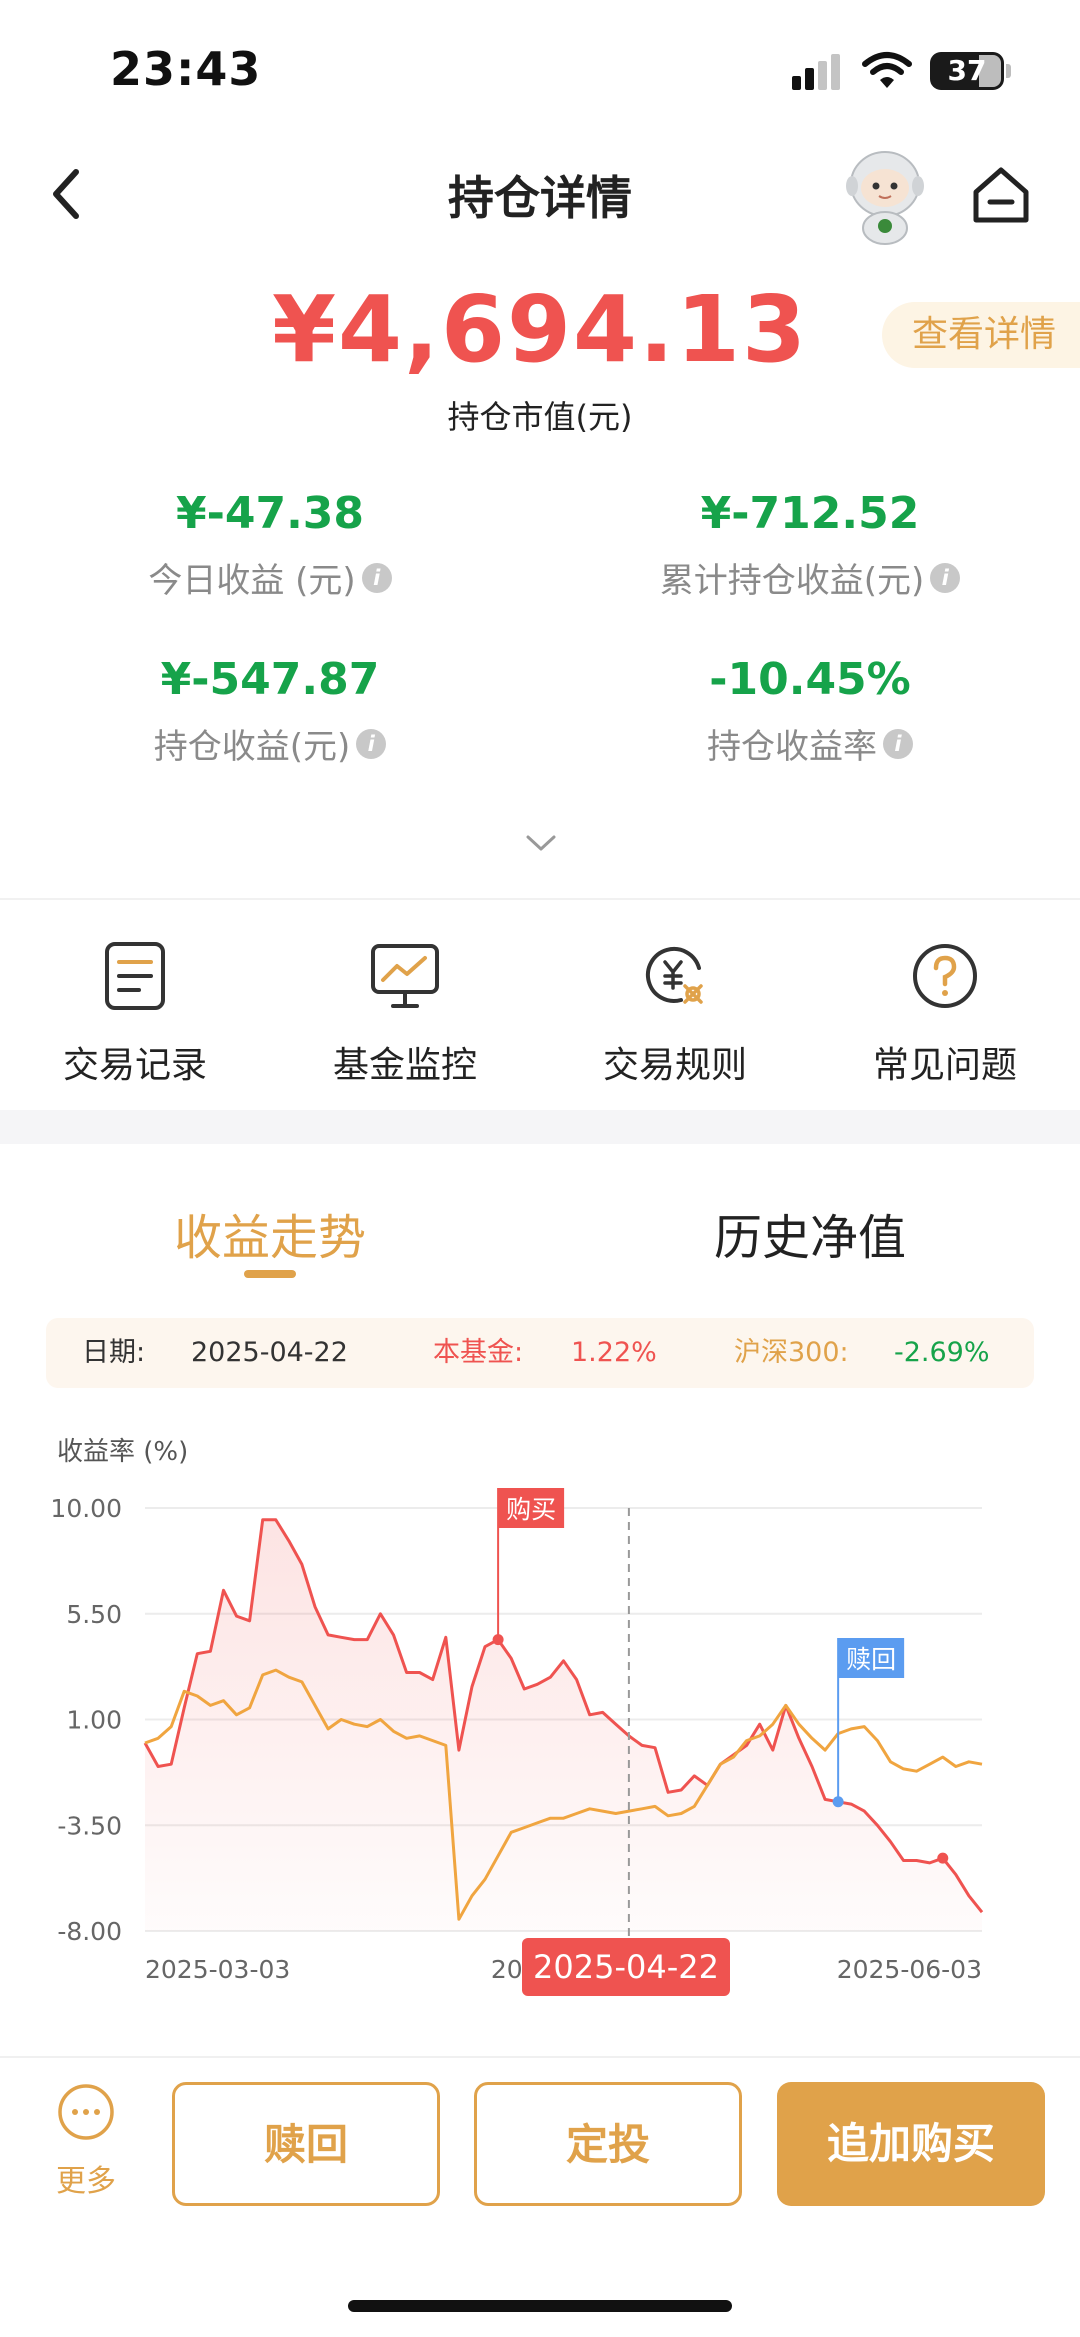 The image size is (1080, 2337). What do you see at coordinates (531, 1509) in the screenshot?
I see `buy-marker-label: 购买` at bounding box center [531, 1509].